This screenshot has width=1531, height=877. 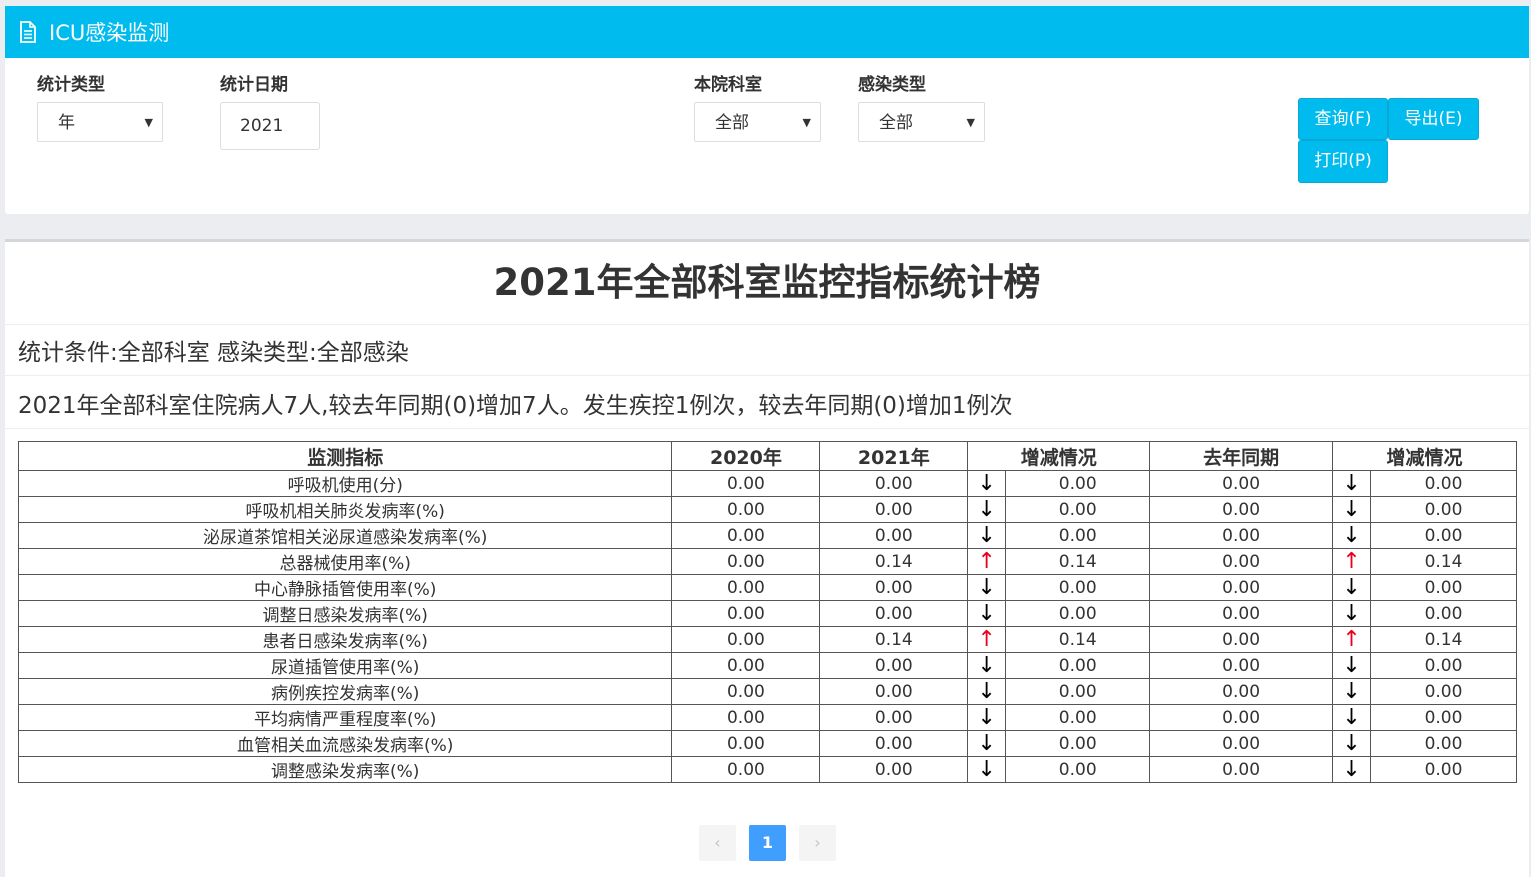 I want to click on table-row: 呼吸机使用(分) 0.00 0.00 ↓ 0.00 0.00 ↓ 0.00, so click(x=767, y=483).